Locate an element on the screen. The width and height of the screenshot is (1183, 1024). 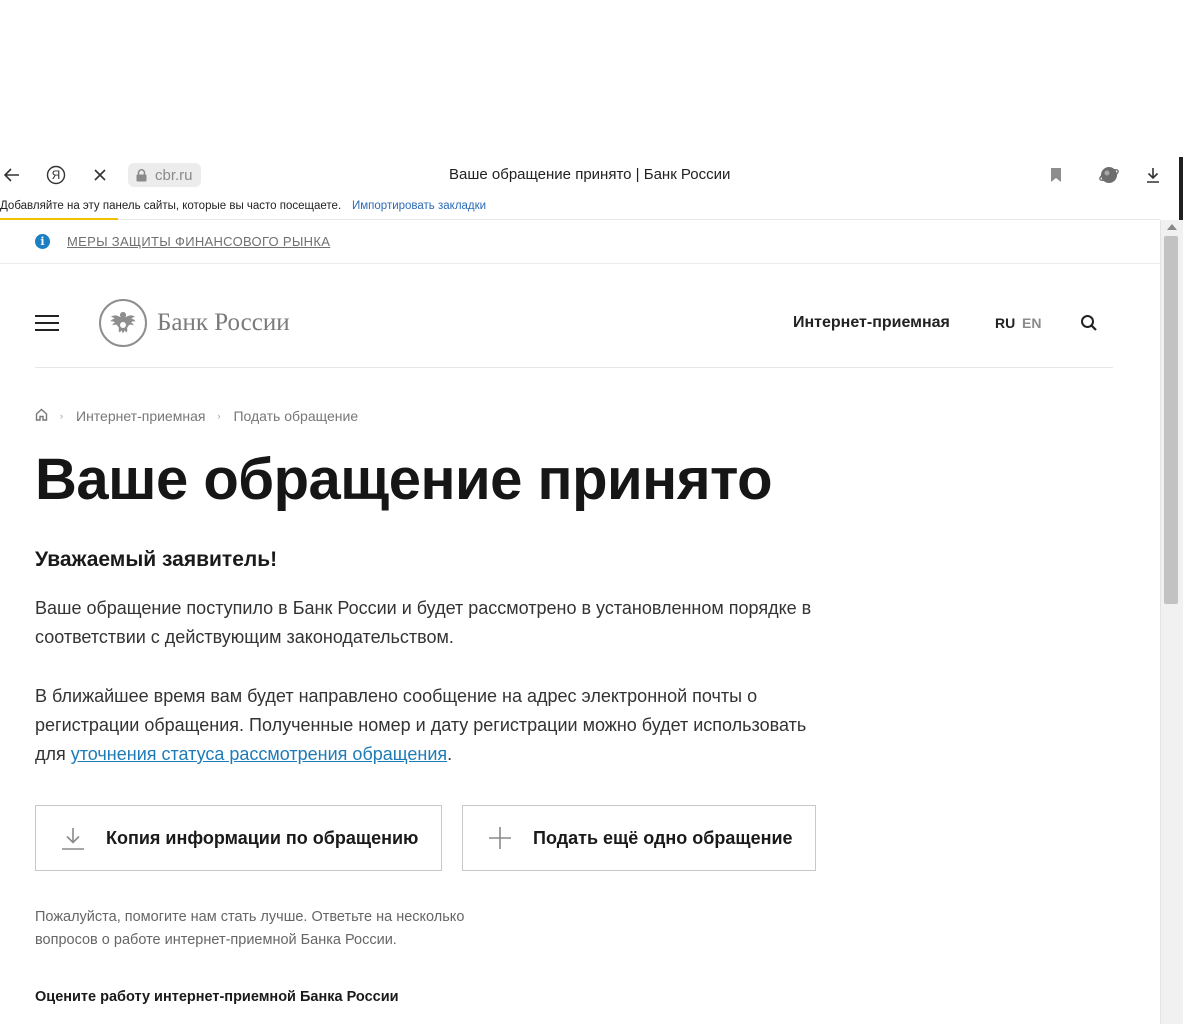
eagle-emblem-icon is located at coordinates (123, 323).